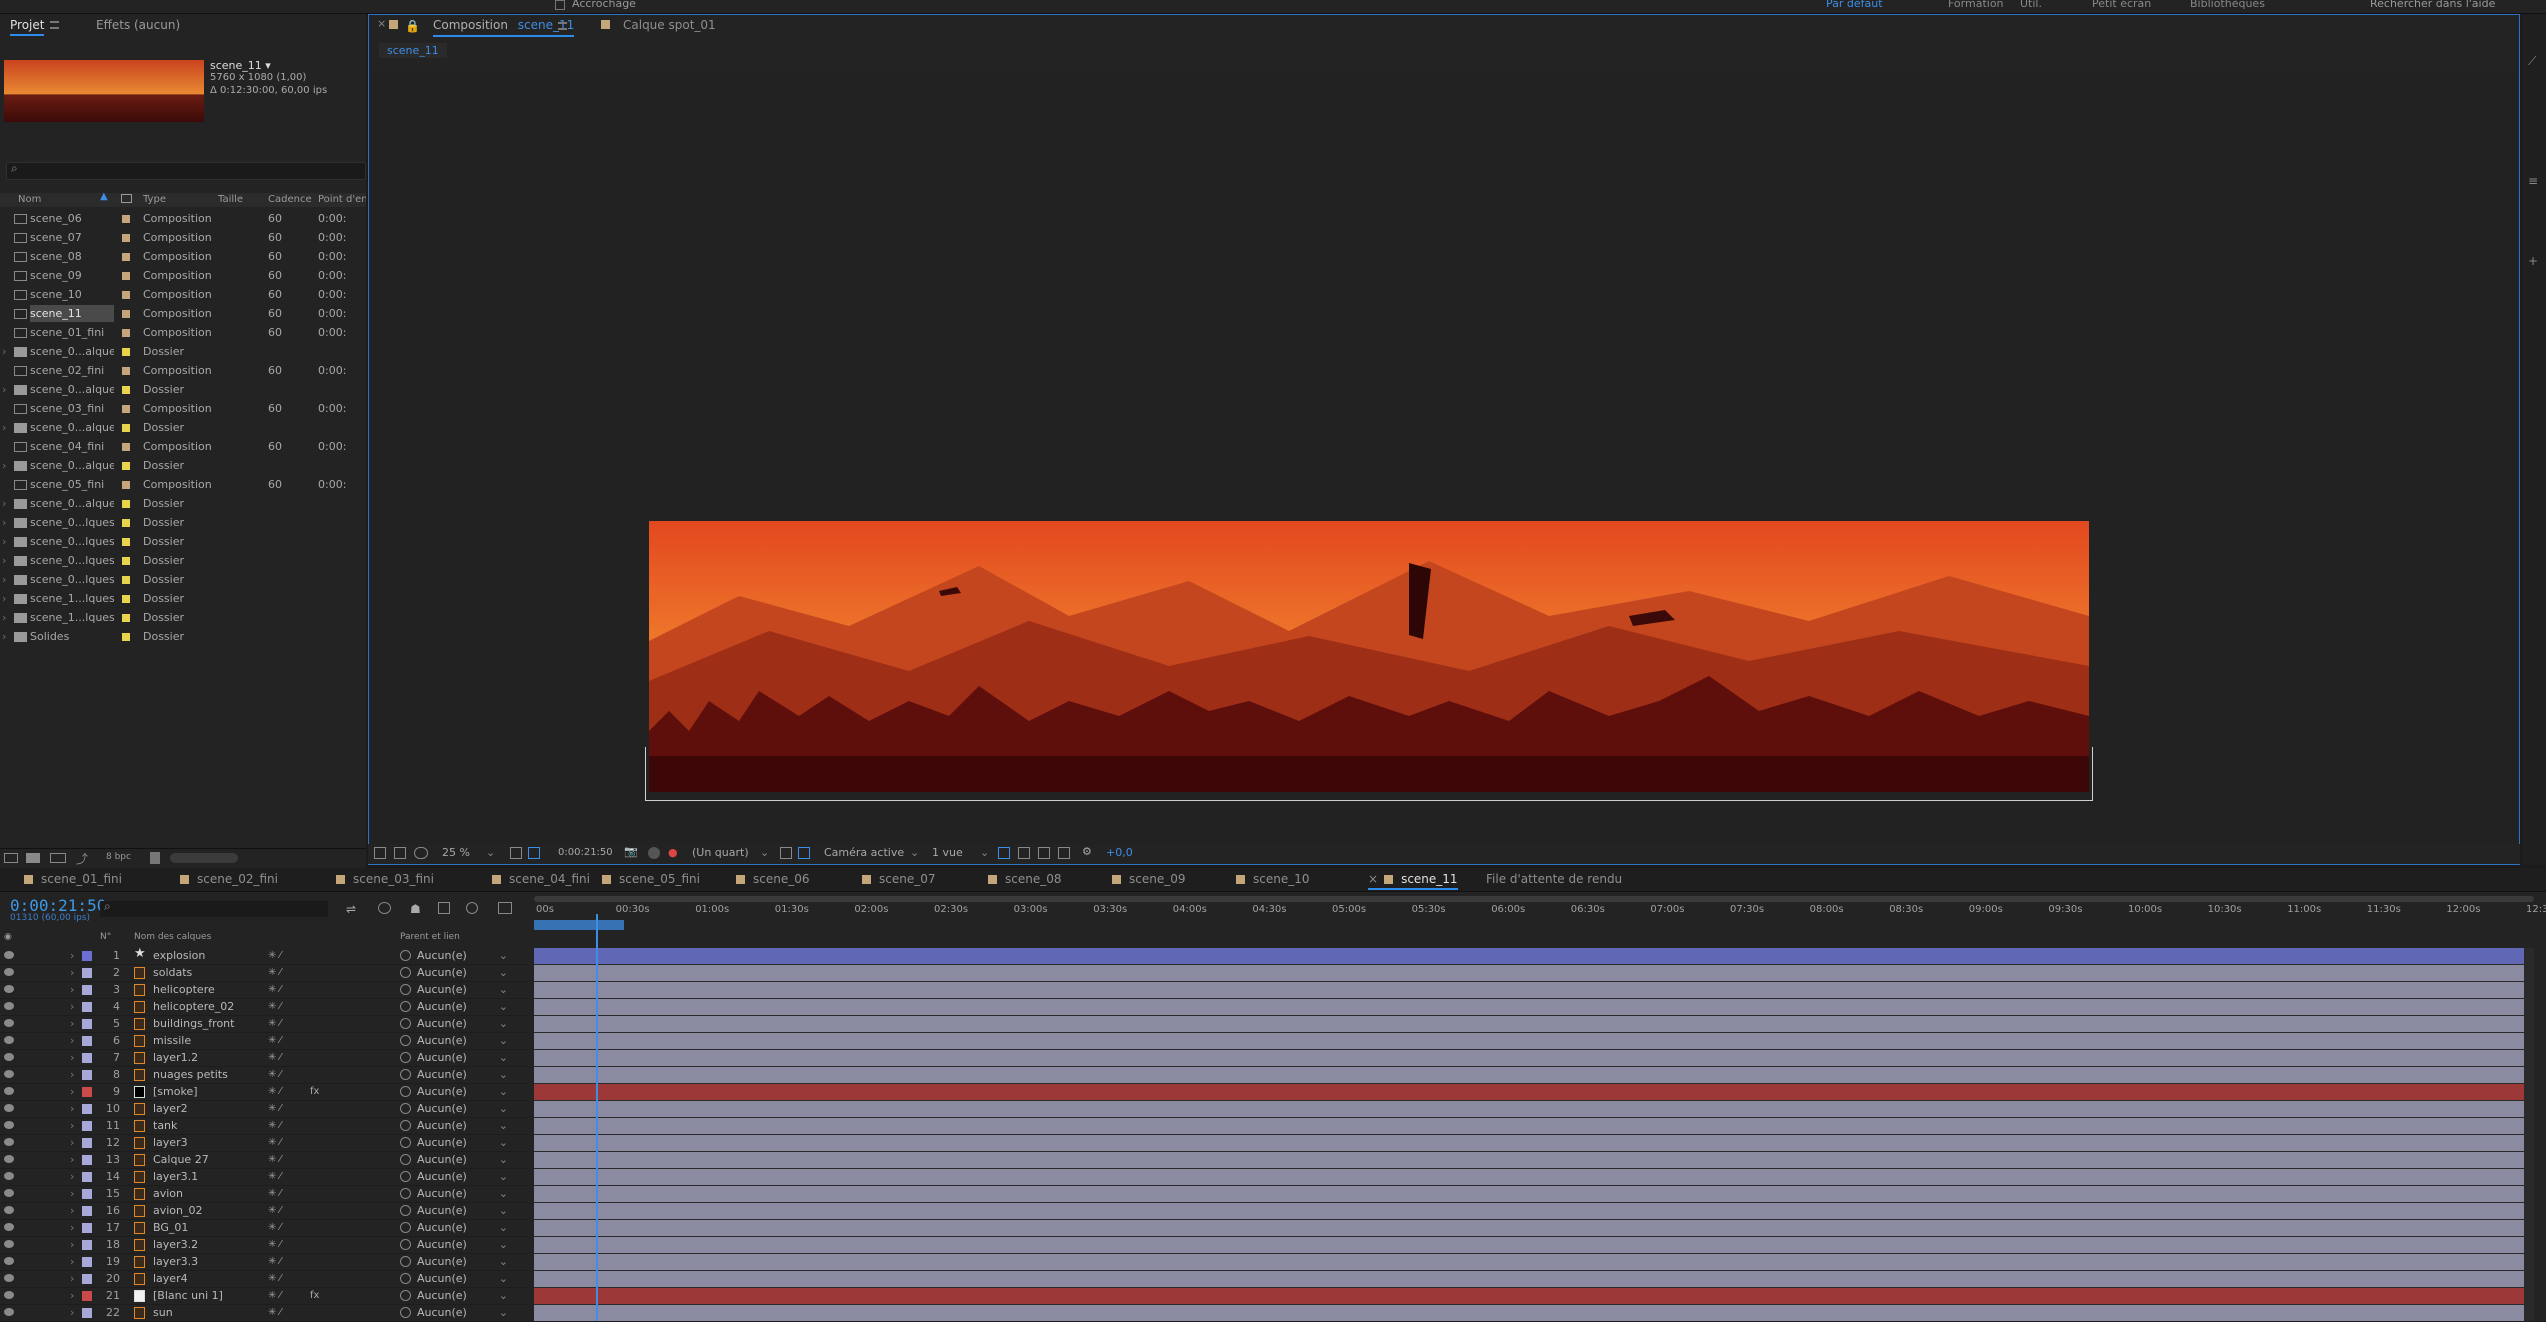  What do you see at coordinates (183, 371) in the screenshot?
I see `project-item: scene_02_fini Composition 60 0:00:0` at bounding box center [183, 371].